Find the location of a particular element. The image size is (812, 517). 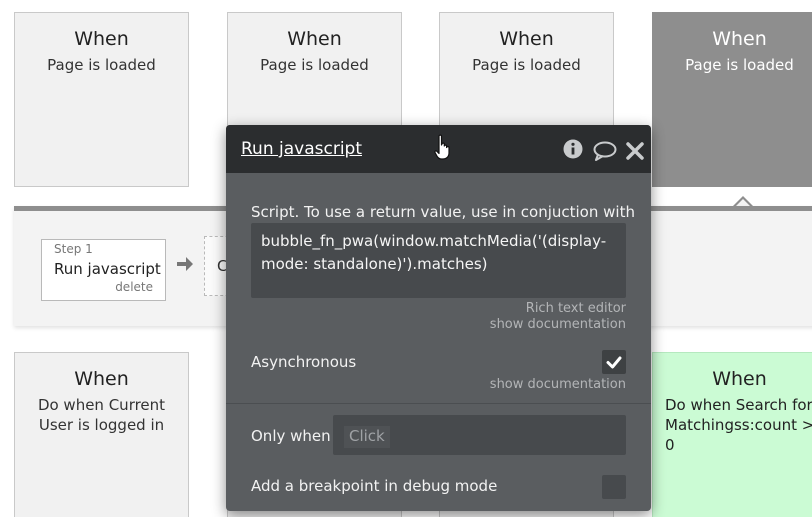

event-card-page-loaded-1: When Page is loaded is located at coordinates (101, 99).